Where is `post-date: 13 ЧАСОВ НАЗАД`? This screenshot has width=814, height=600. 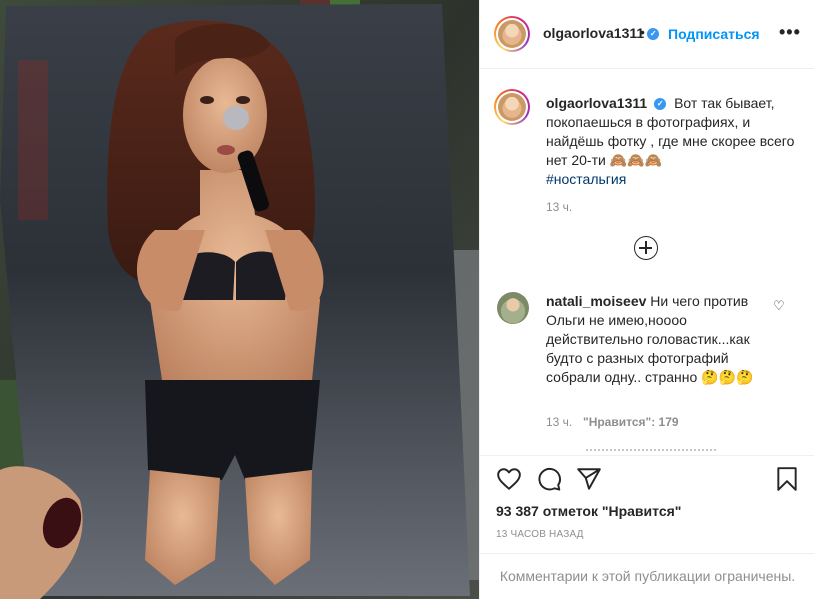 post-date: 13 ЧАСОВ НАЗАД is located at coordinates (540, 534).